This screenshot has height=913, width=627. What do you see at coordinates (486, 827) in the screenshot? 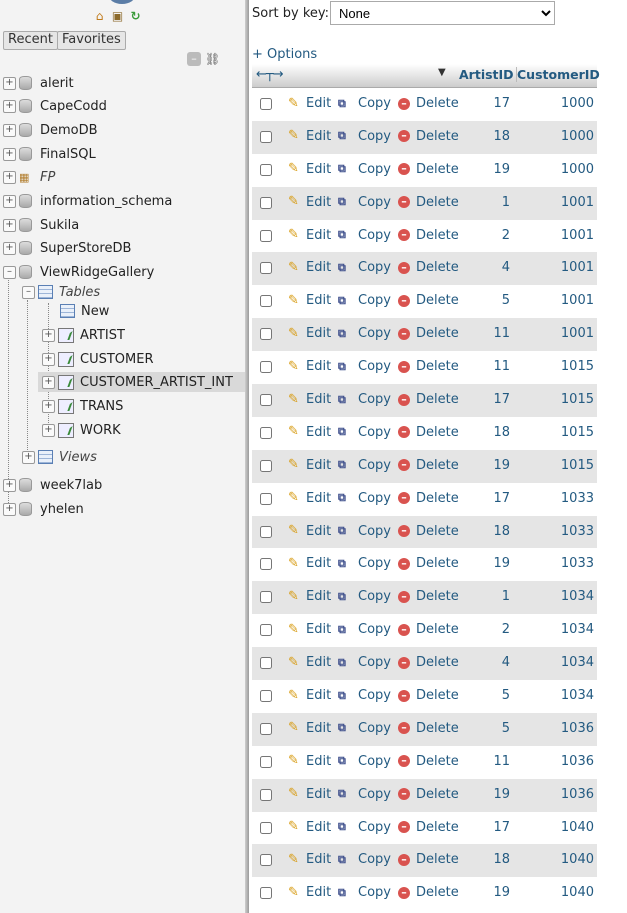
I see `cell-artistid: 17` at bounding box center [486, 827].